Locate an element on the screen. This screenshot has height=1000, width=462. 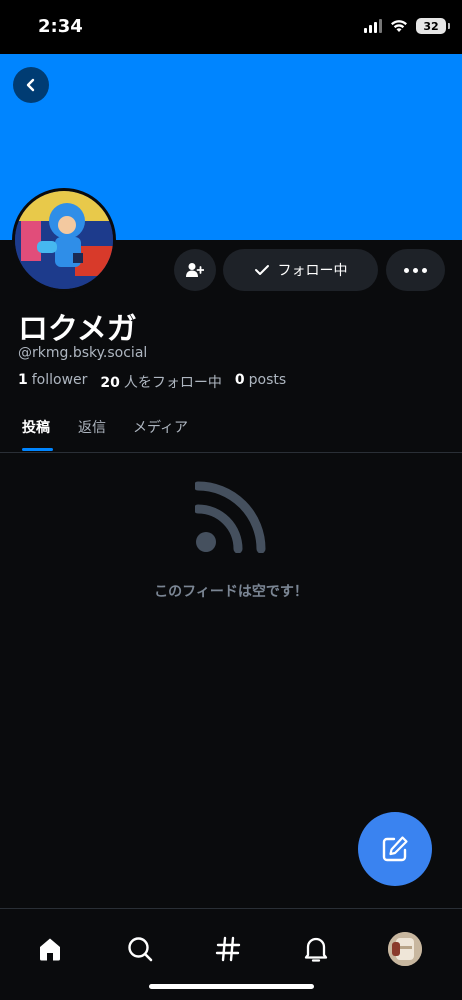
add-user-icon is located at coordinates (195, 270).